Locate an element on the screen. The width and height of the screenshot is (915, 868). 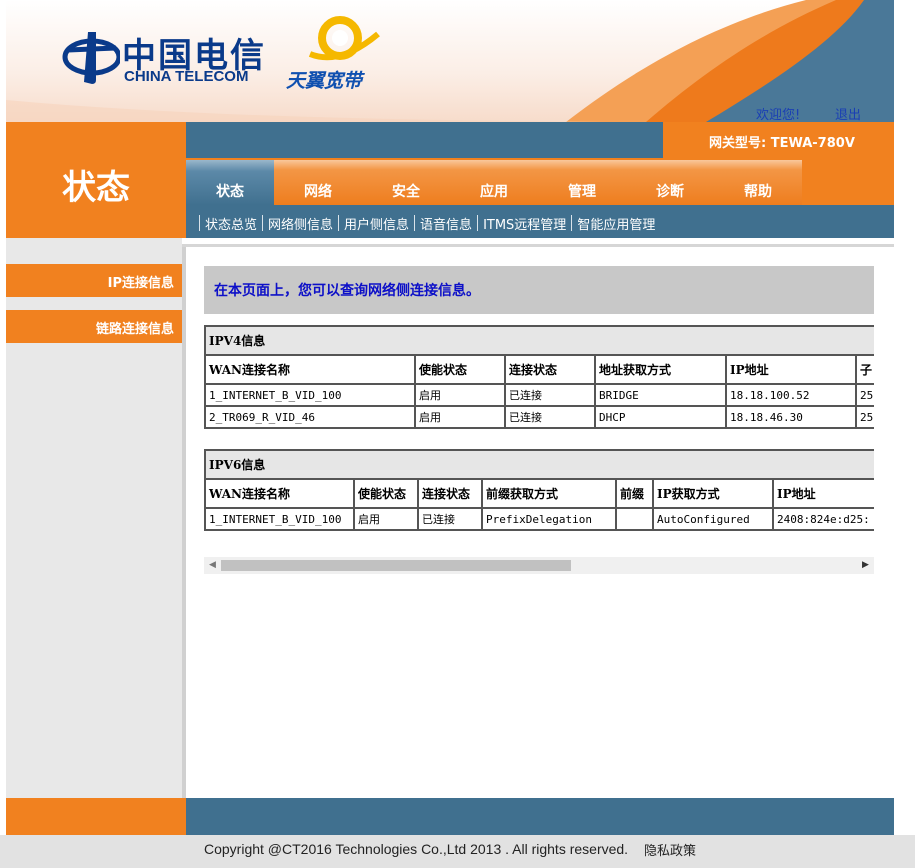
column-header: 子 is located at coordinates (864, 369).